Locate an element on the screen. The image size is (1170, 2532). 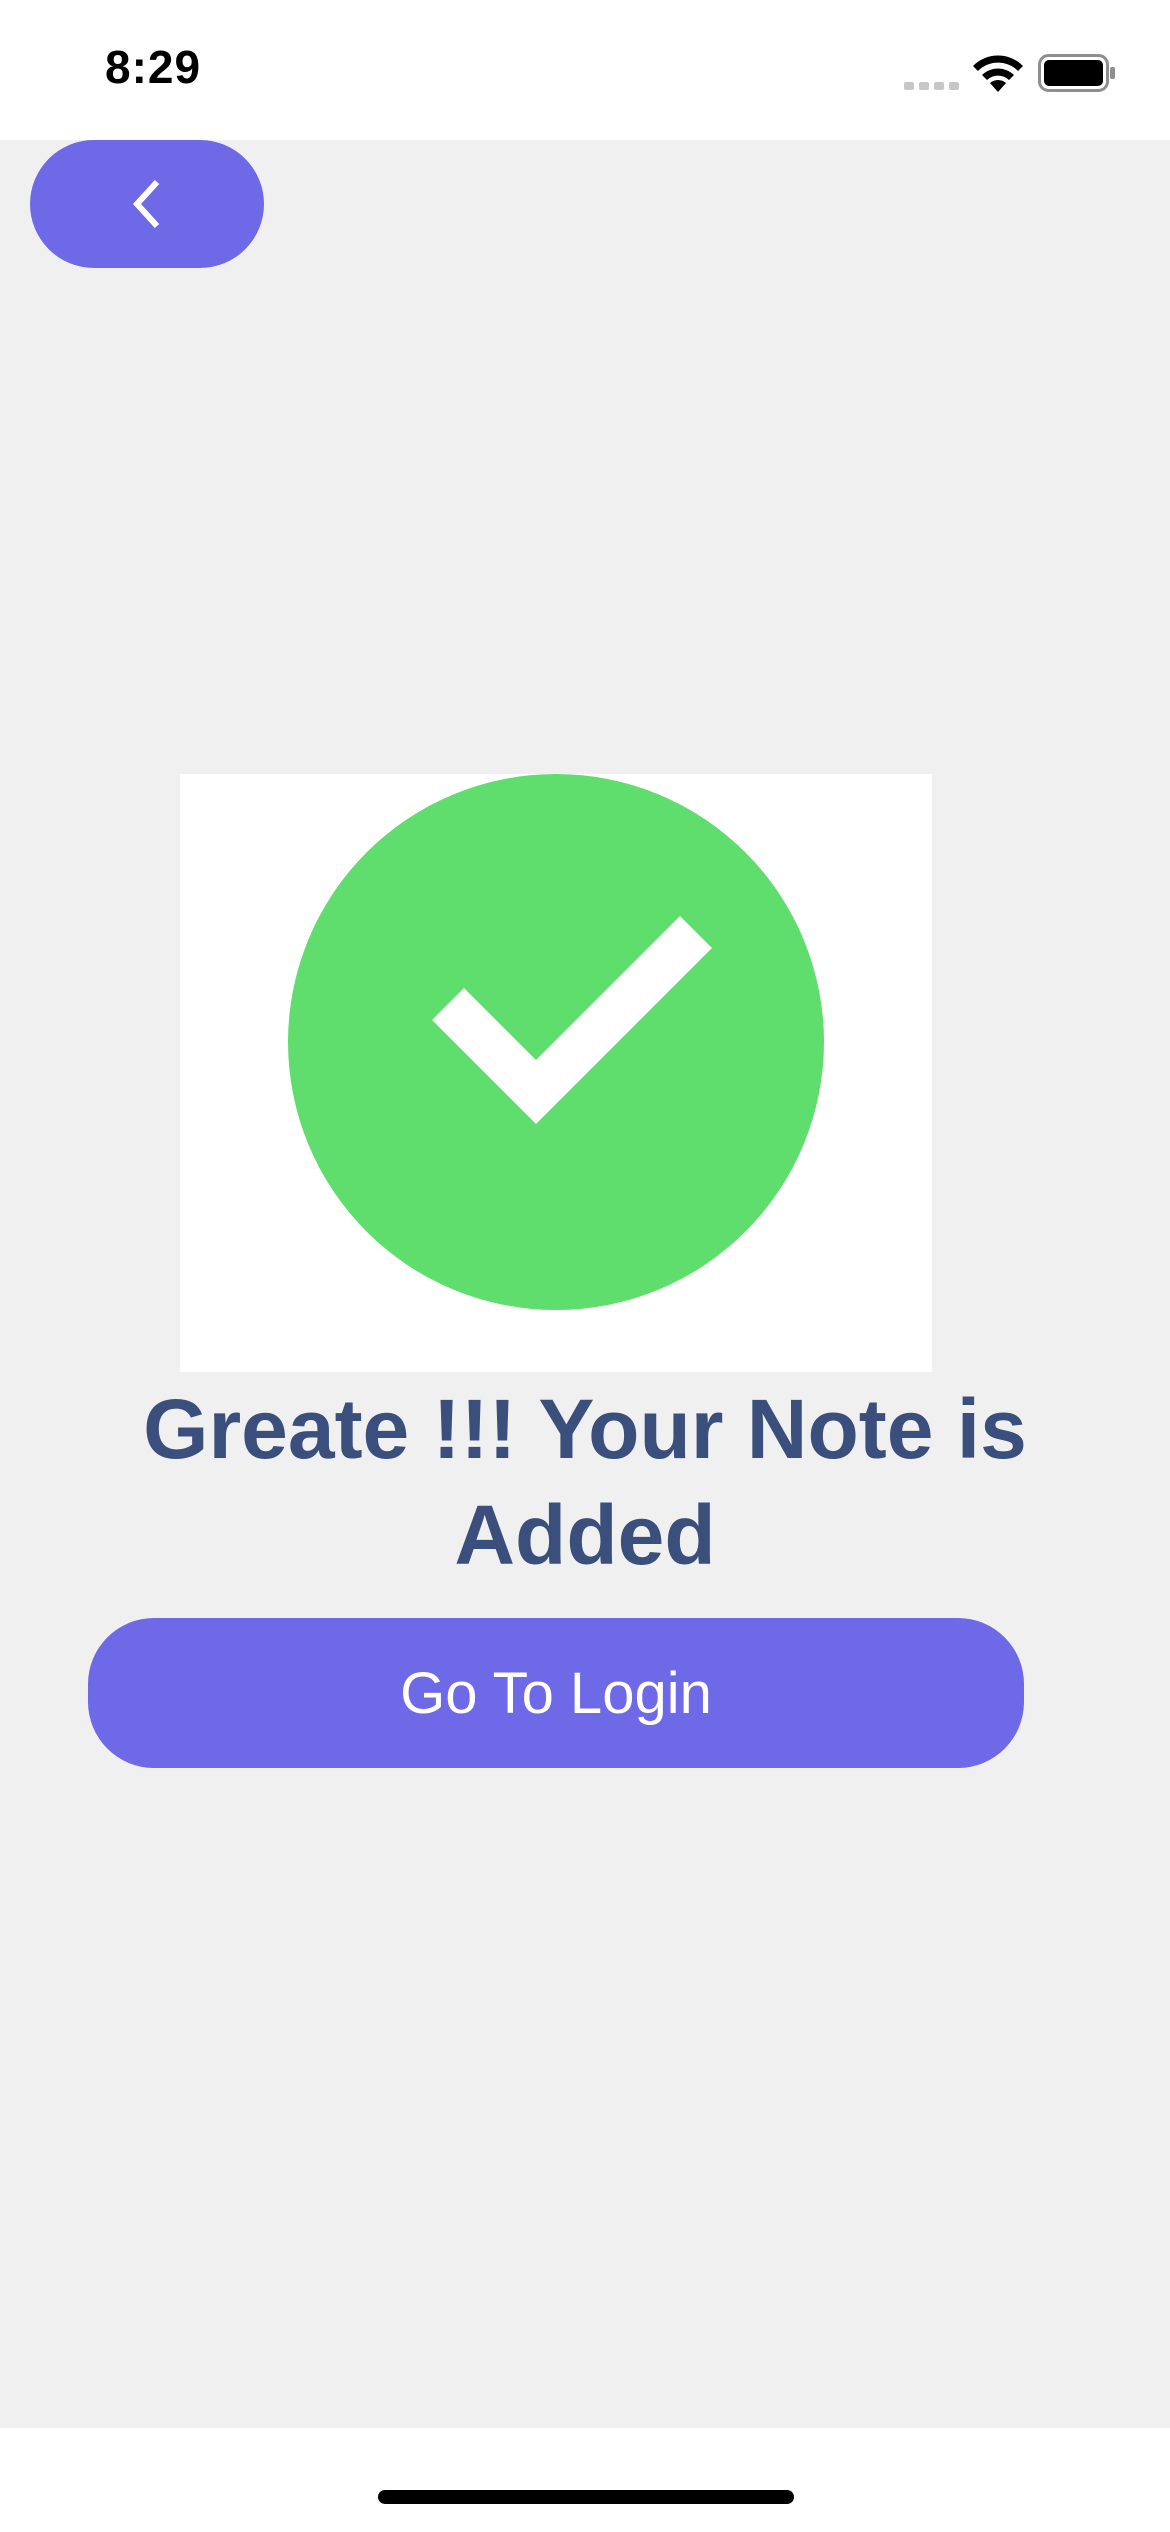
wifi-icon is located at coordinates (998, 73).